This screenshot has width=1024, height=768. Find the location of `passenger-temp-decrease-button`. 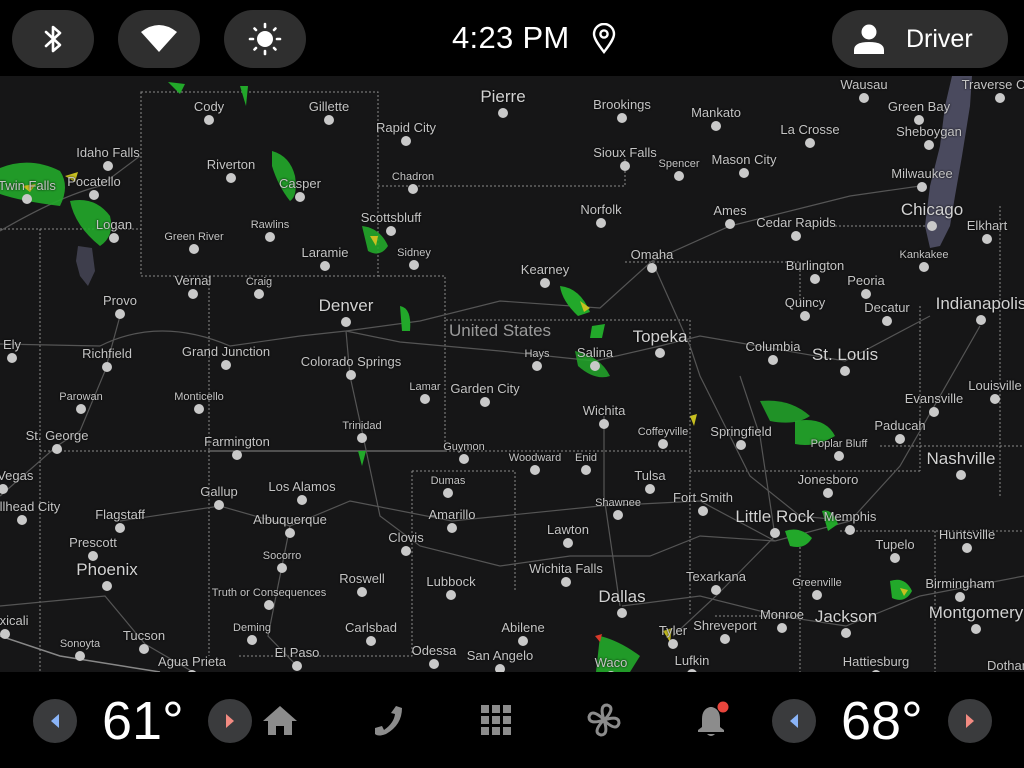

passenger-temp-decrease-button is located at coordinates (794, 721).